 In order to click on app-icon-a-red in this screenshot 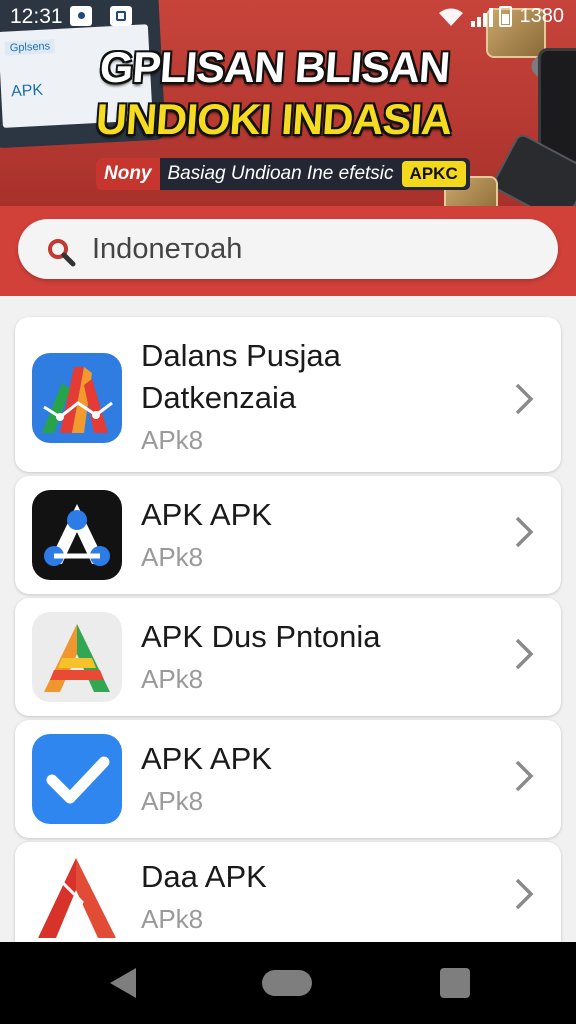, I will do `click(77, 897)`.